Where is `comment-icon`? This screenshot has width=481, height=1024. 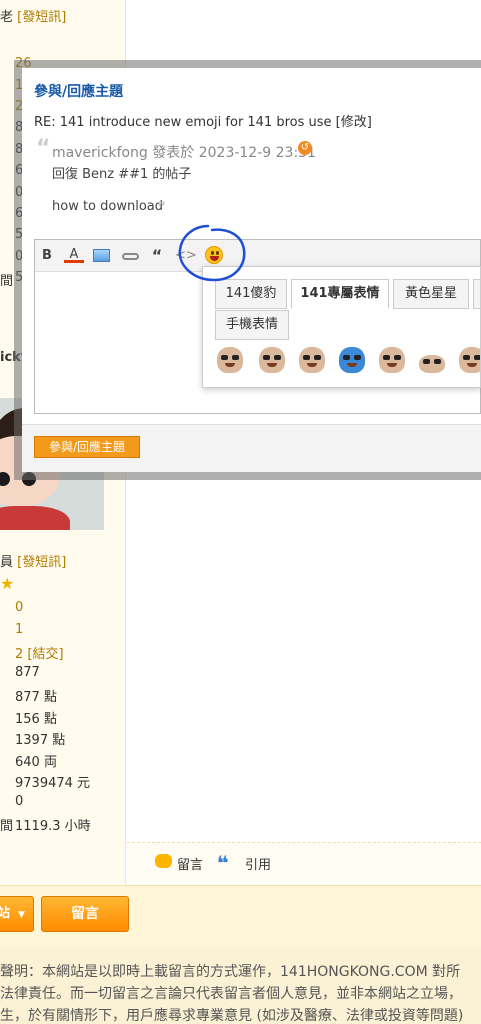 comment-icon is located at coordinates (163, 861).